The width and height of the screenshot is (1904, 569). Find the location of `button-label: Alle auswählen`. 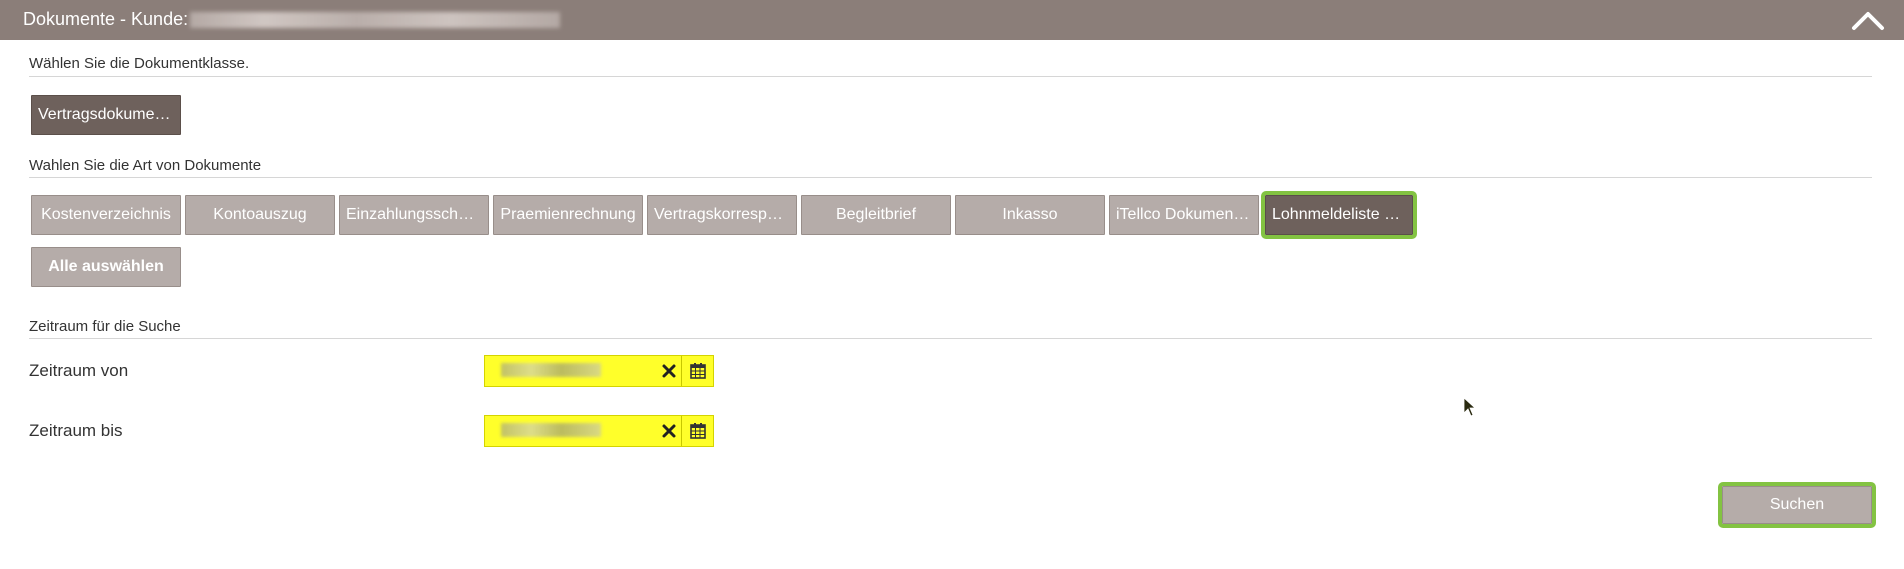

button-label: Alle auswählen is located at coordinates (106, 266).